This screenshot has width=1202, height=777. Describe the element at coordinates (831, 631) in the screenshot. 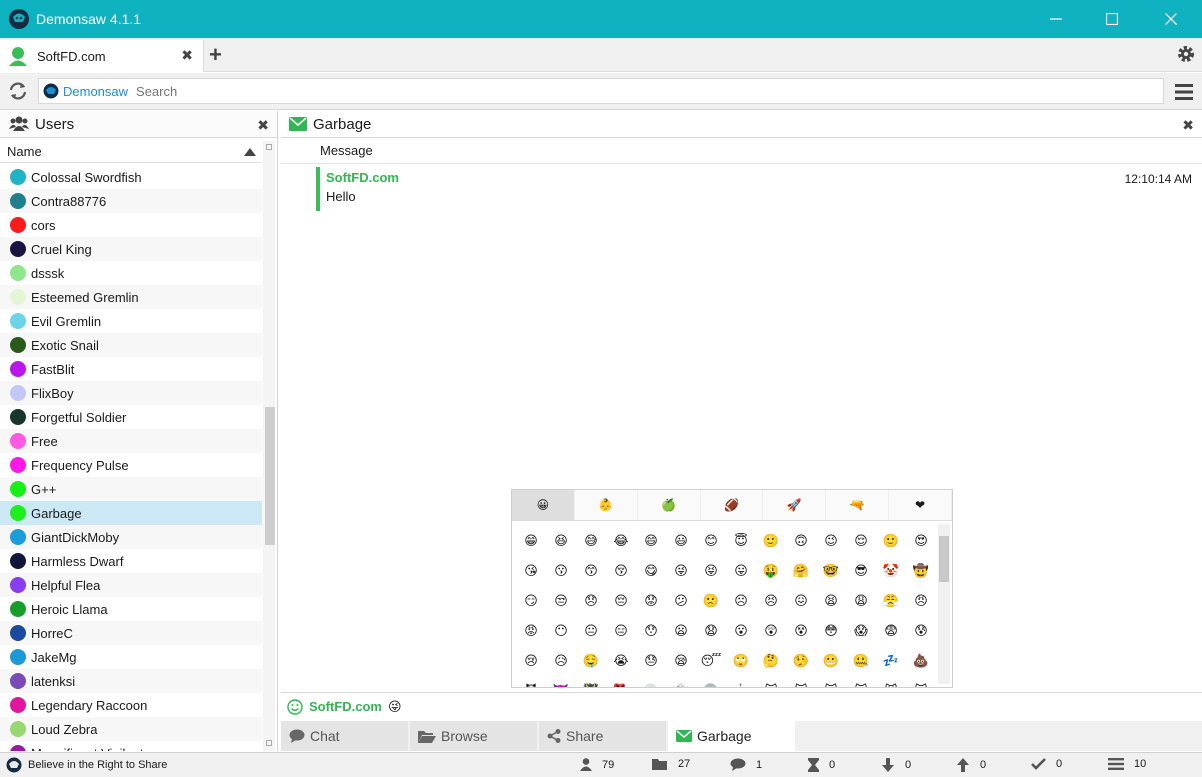

I see `emoji-cell: 😳` at that location.